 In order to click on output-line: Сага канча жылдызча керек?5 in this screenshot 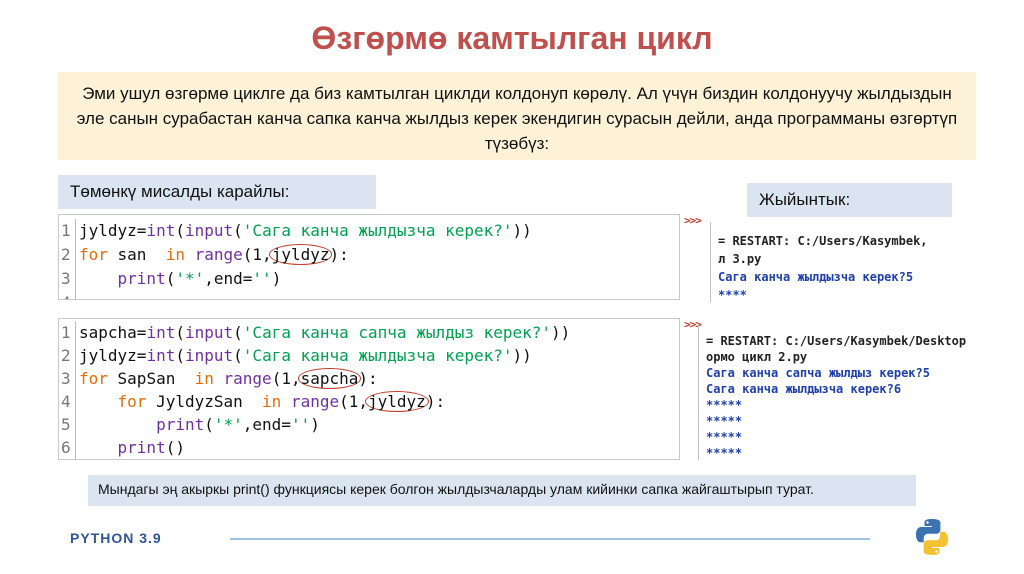, I will do `click(816, 277)`.